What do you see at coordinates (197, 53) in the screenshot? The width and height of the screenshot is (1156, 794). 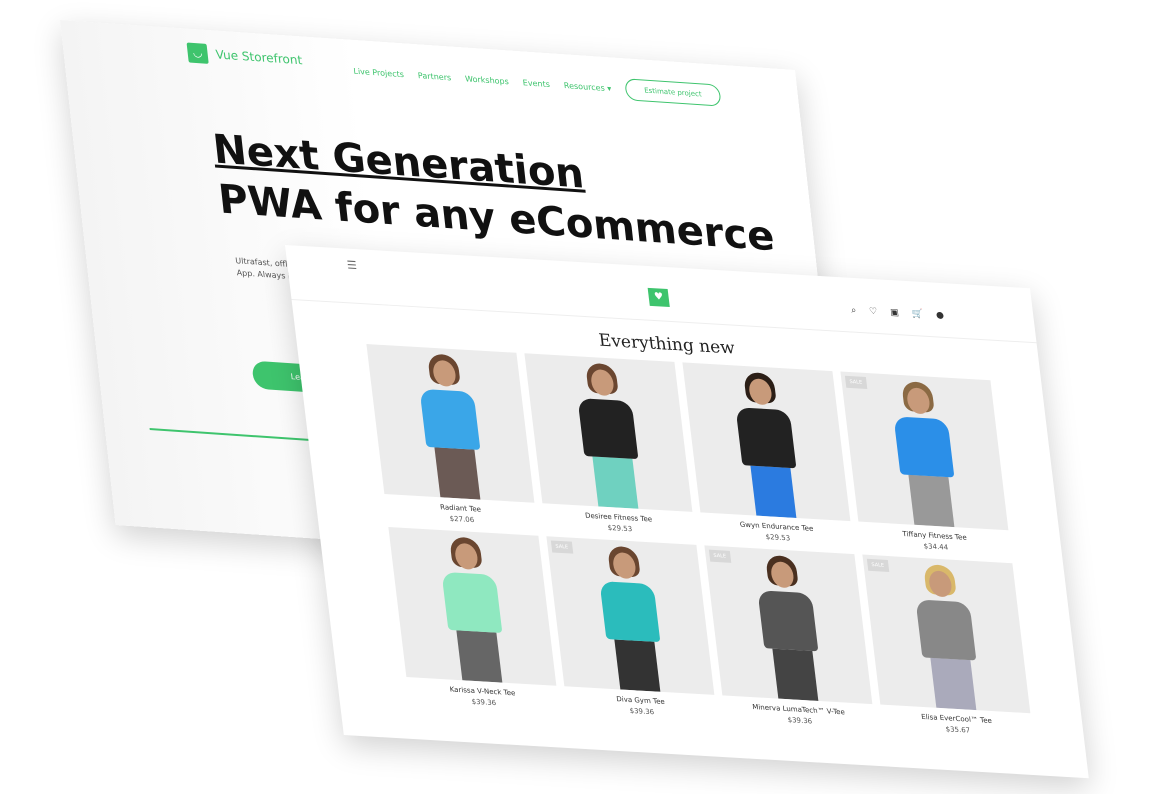 I see `logo-icon: ◡` at bounding box center [197, 53].